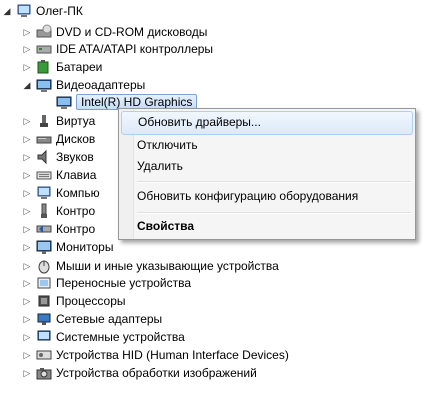 Image resolution: width=426 pixels, height=402 pixels. I want to click on menu-item-scan-hardware: Обновить конфигурацию оборудования, so click(267, 196).